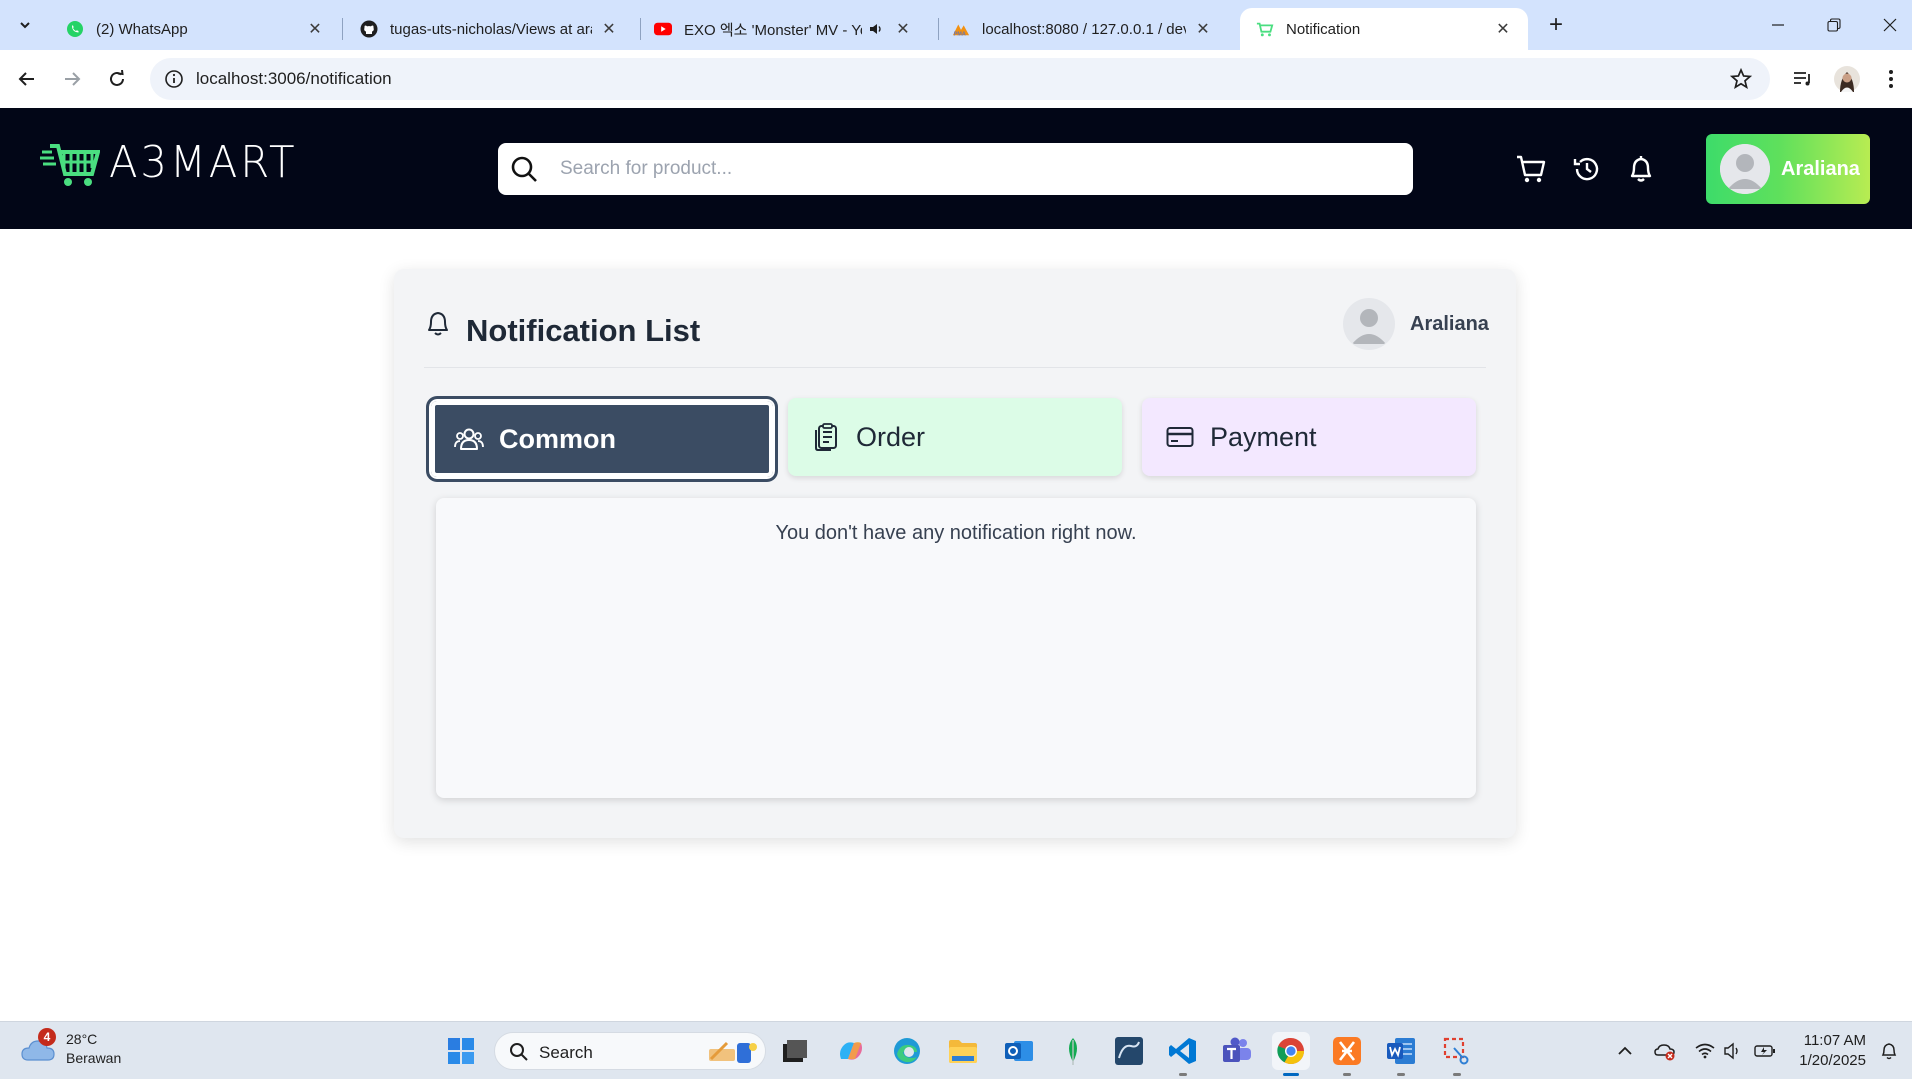  I want to click on notification-center-button, so click(1889, 1051).